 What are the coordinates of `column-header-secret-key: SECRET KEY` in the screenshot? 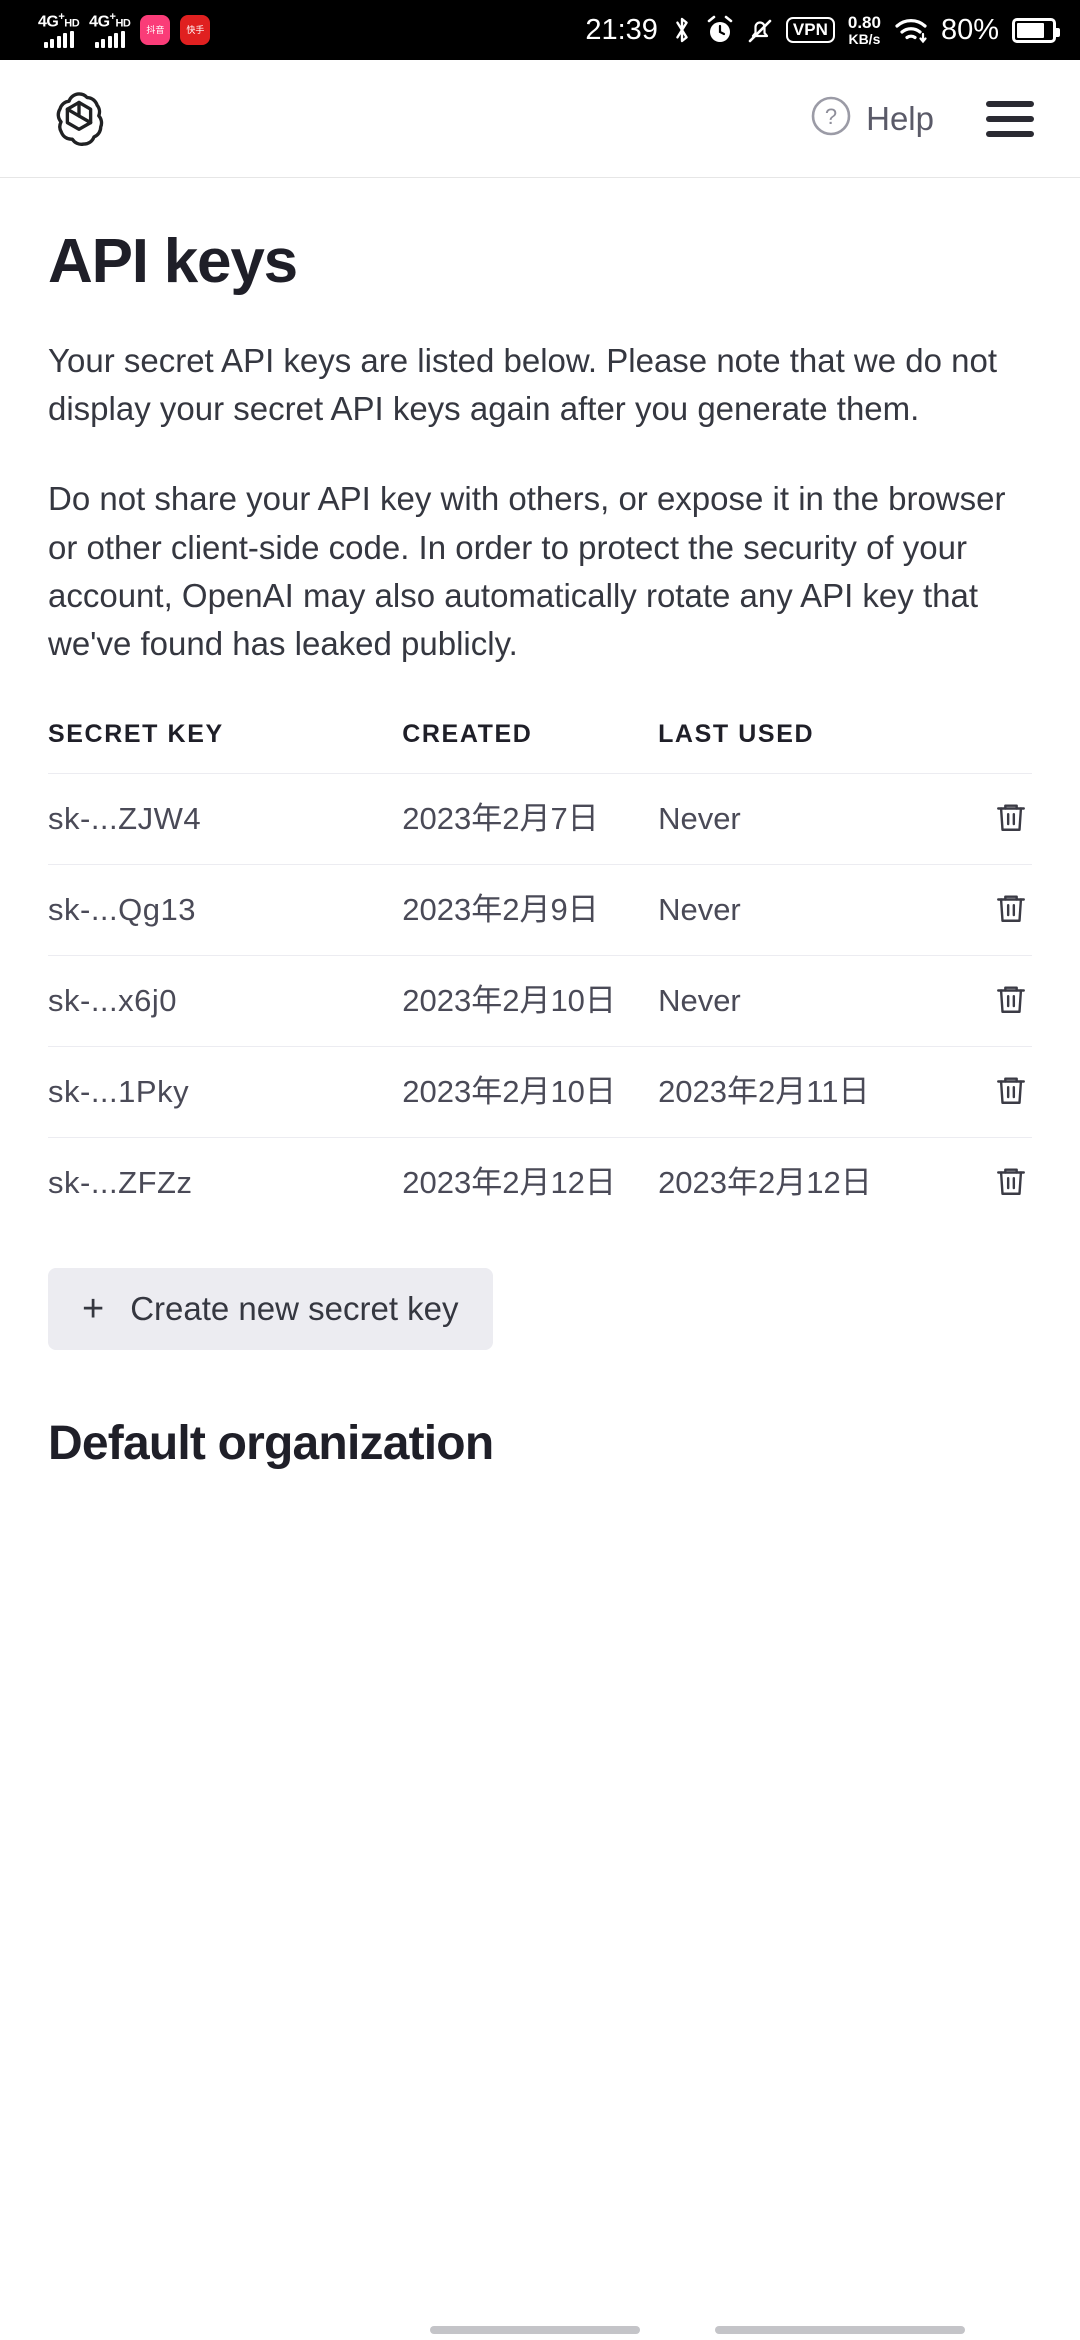 It's located at (136, 734).